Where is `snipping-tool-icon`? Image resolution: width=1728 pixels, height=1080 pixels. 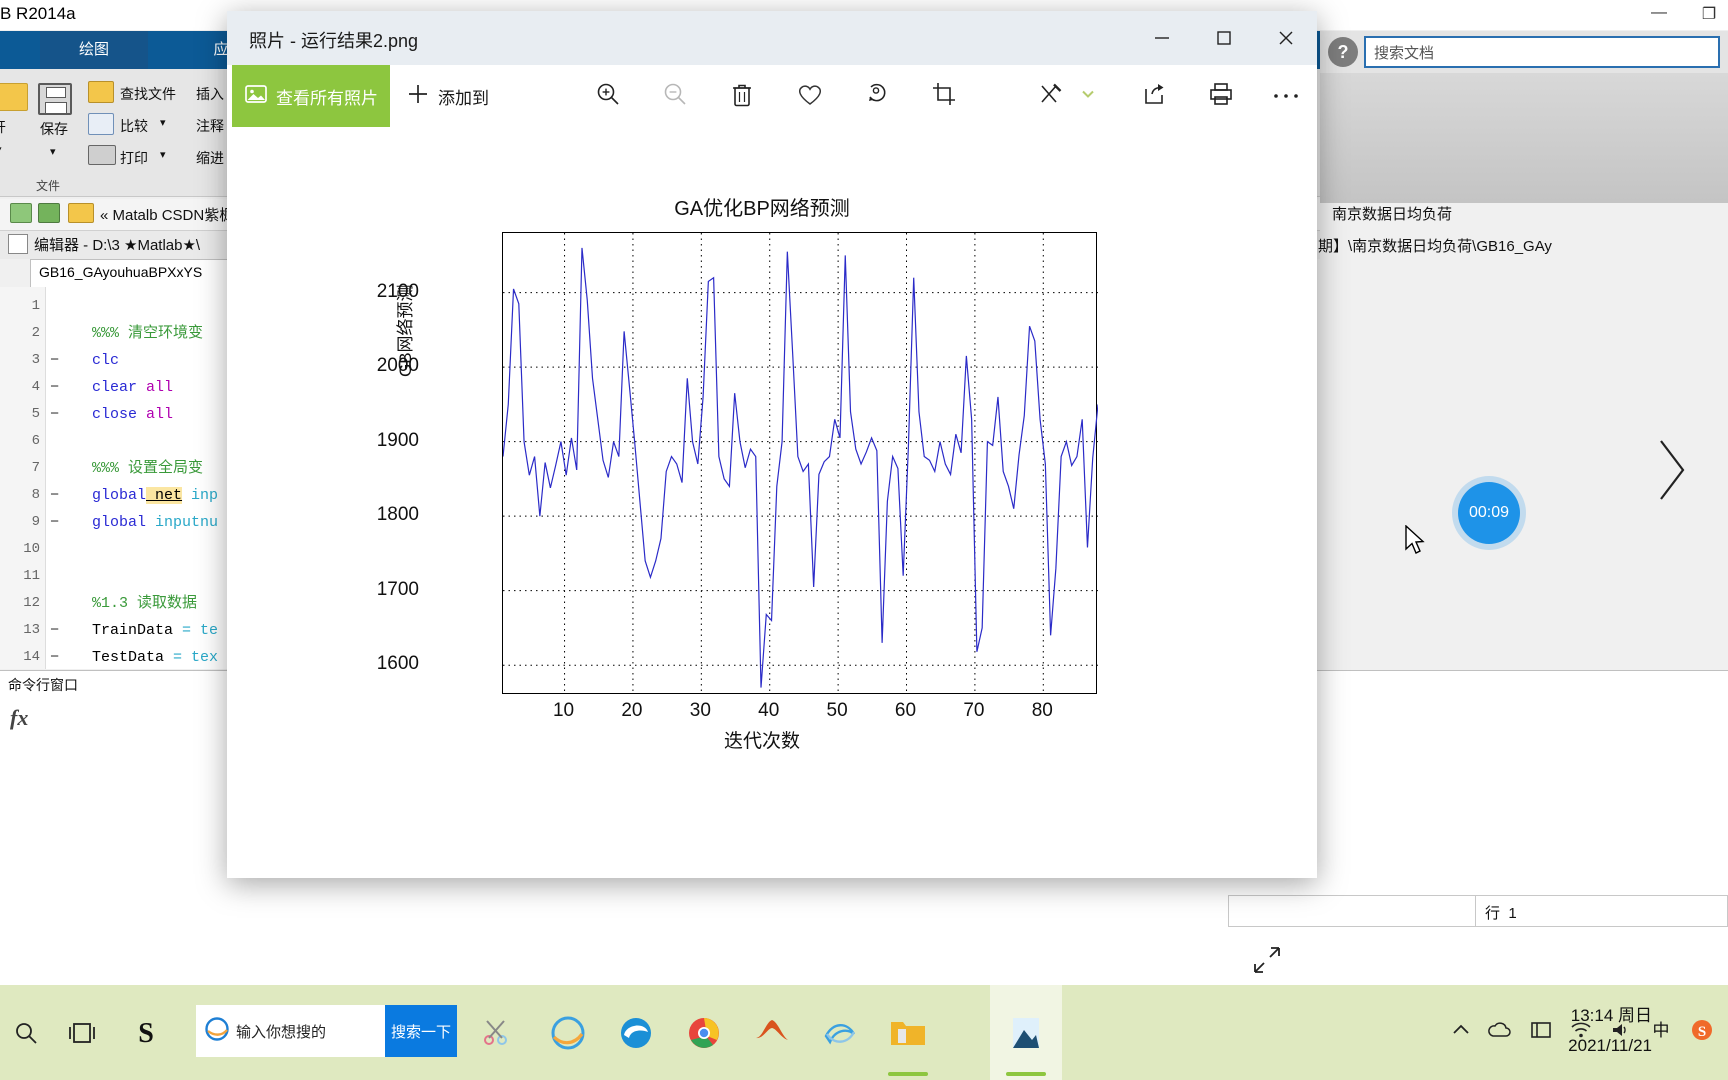
snipping-tool-icon is located at coordinates (496, 1032).